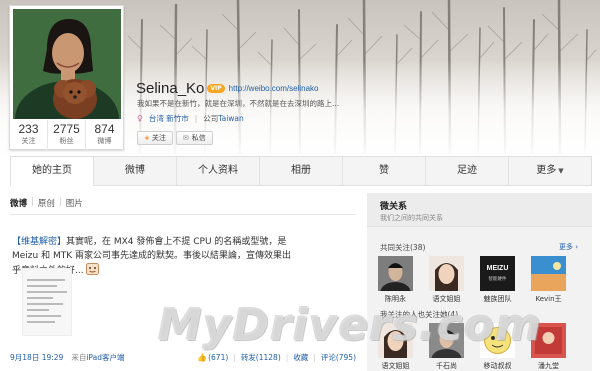 Image resolution: width=600 pixels, height=371 pixels. What do you see at coordinates (218, 357) in the screenshot?
I see `like-count: (671)` at bounding box center [218, 357].